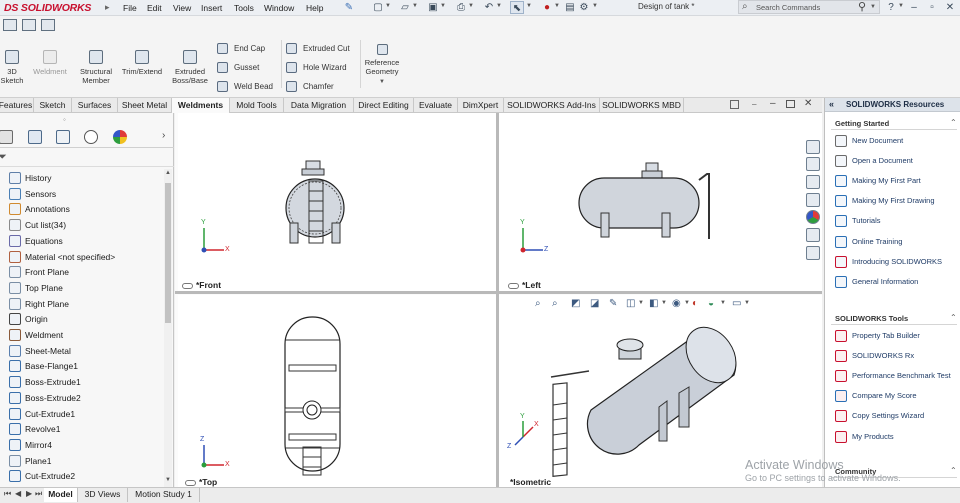 This screenshot has height=503, width=960. What do you see at coordinates (443, 6) in the screenshot?
I see `save-dropdown-icon: ▼` at bounding box center [443, 6].